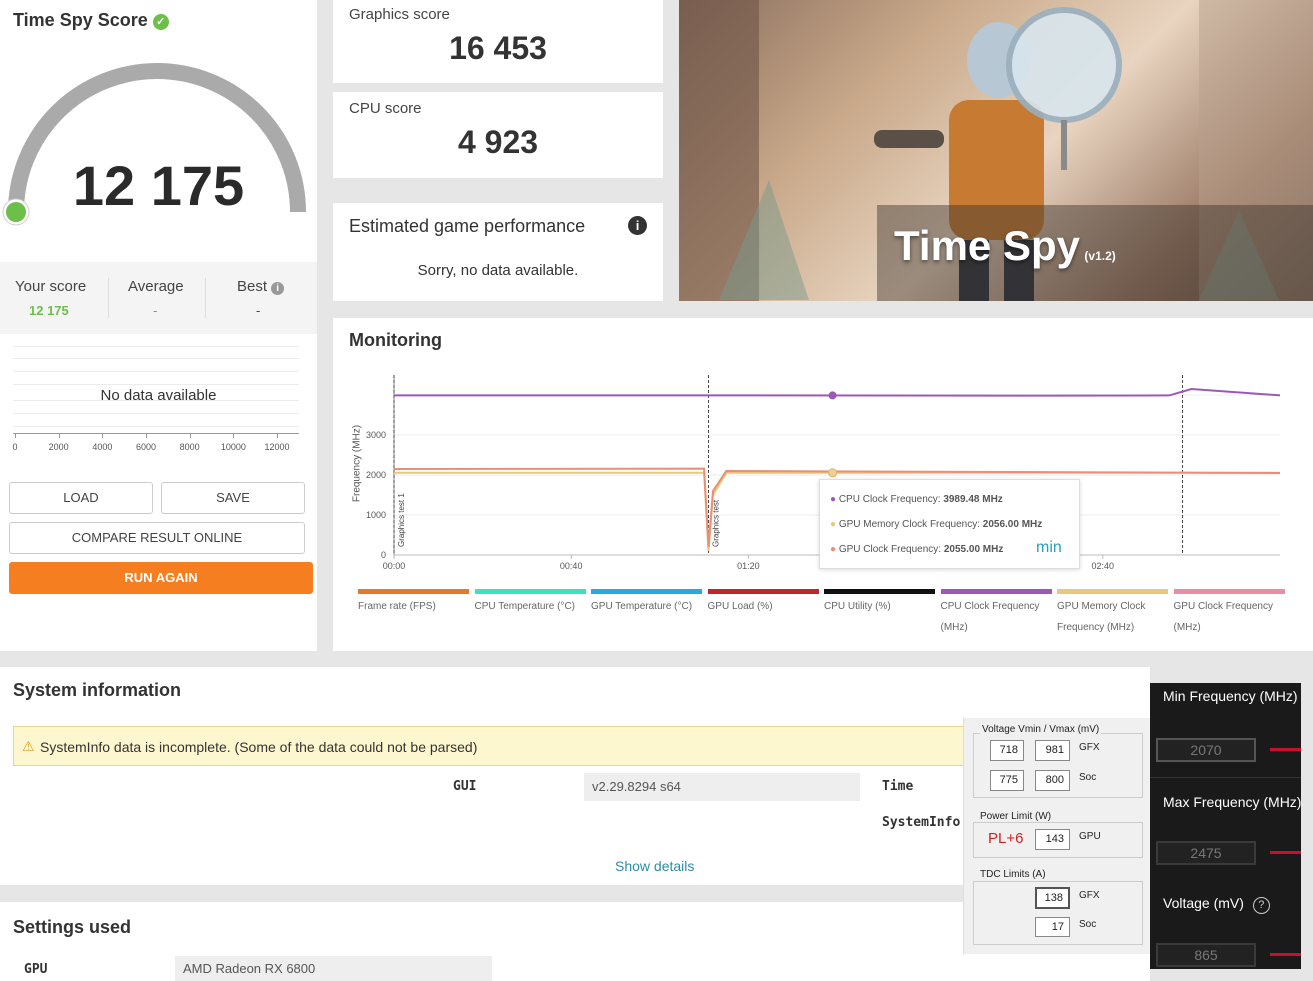 This screenshot has height=981, width=1313. What do you see at coordinates (161, 578) in the screenshot?
I see `run-again-button: RUN AGAIN` at bounding box center [161, 578].